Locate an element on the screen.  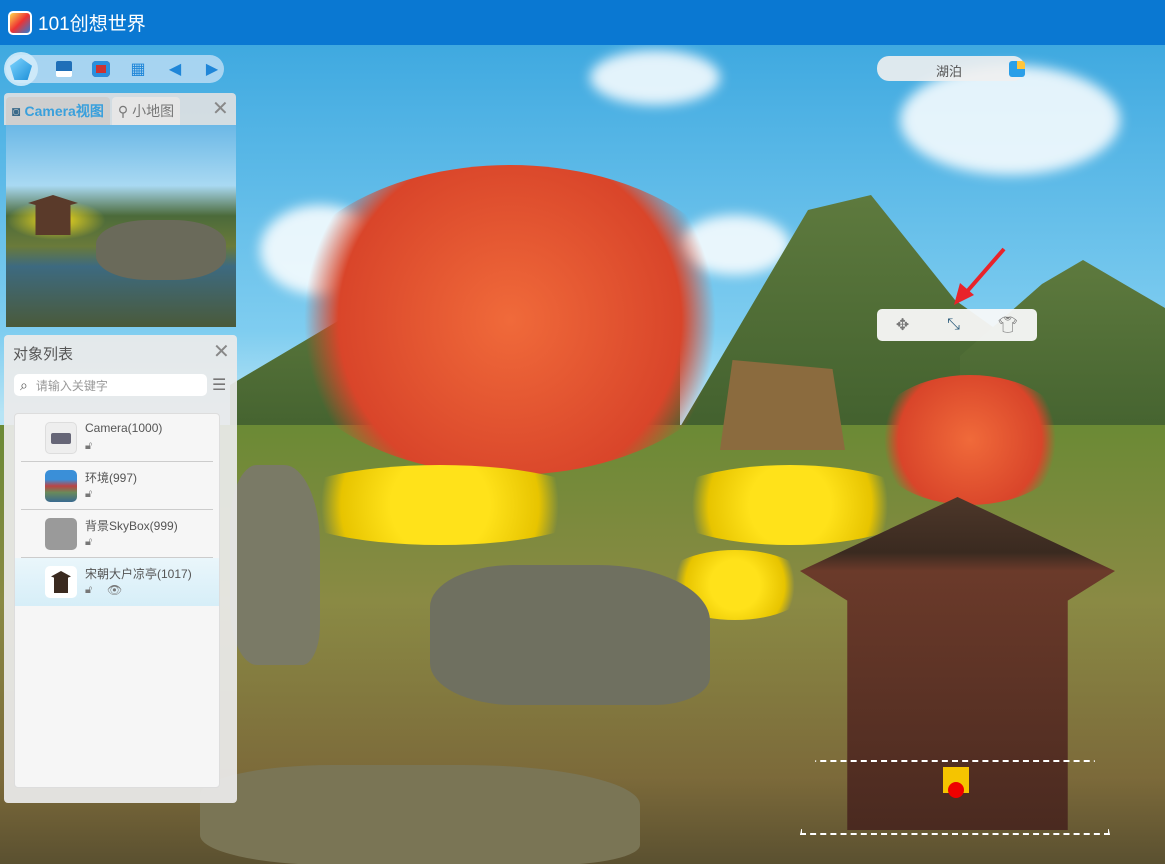
item-name: Camera(1000) is located at coordinates (124, 428).